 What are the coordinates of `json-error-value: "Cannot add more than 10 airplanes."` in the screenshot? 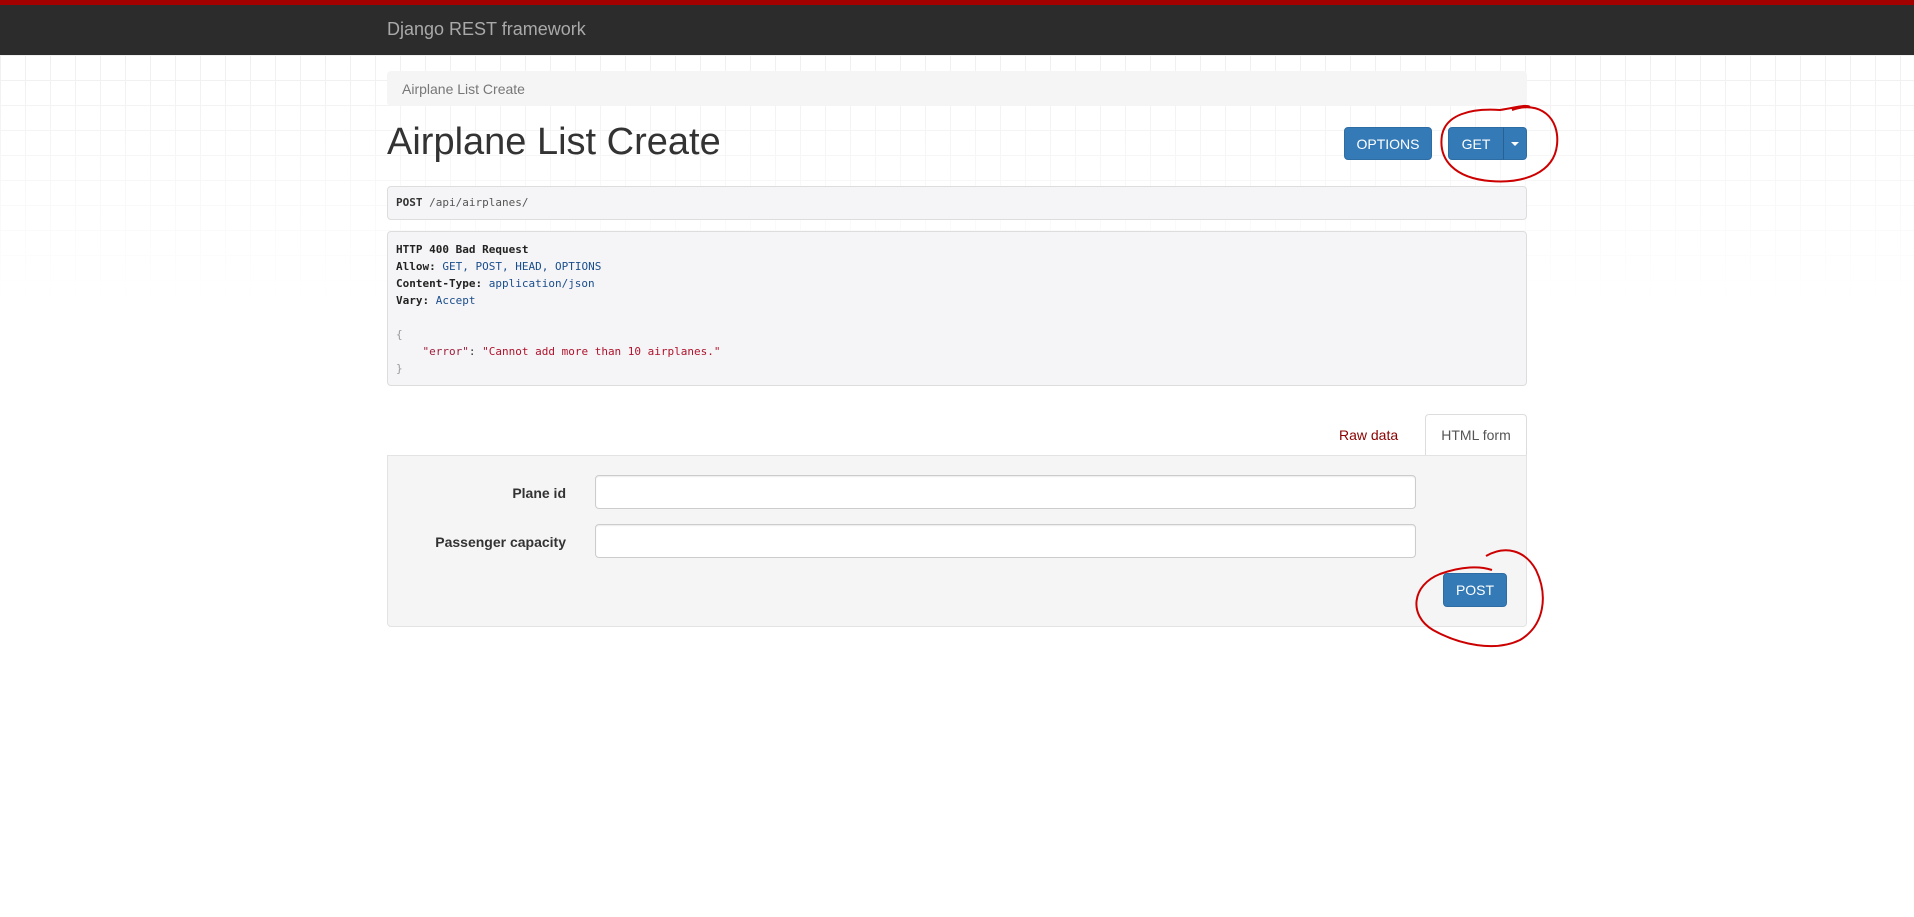 It's located at (601, 351).